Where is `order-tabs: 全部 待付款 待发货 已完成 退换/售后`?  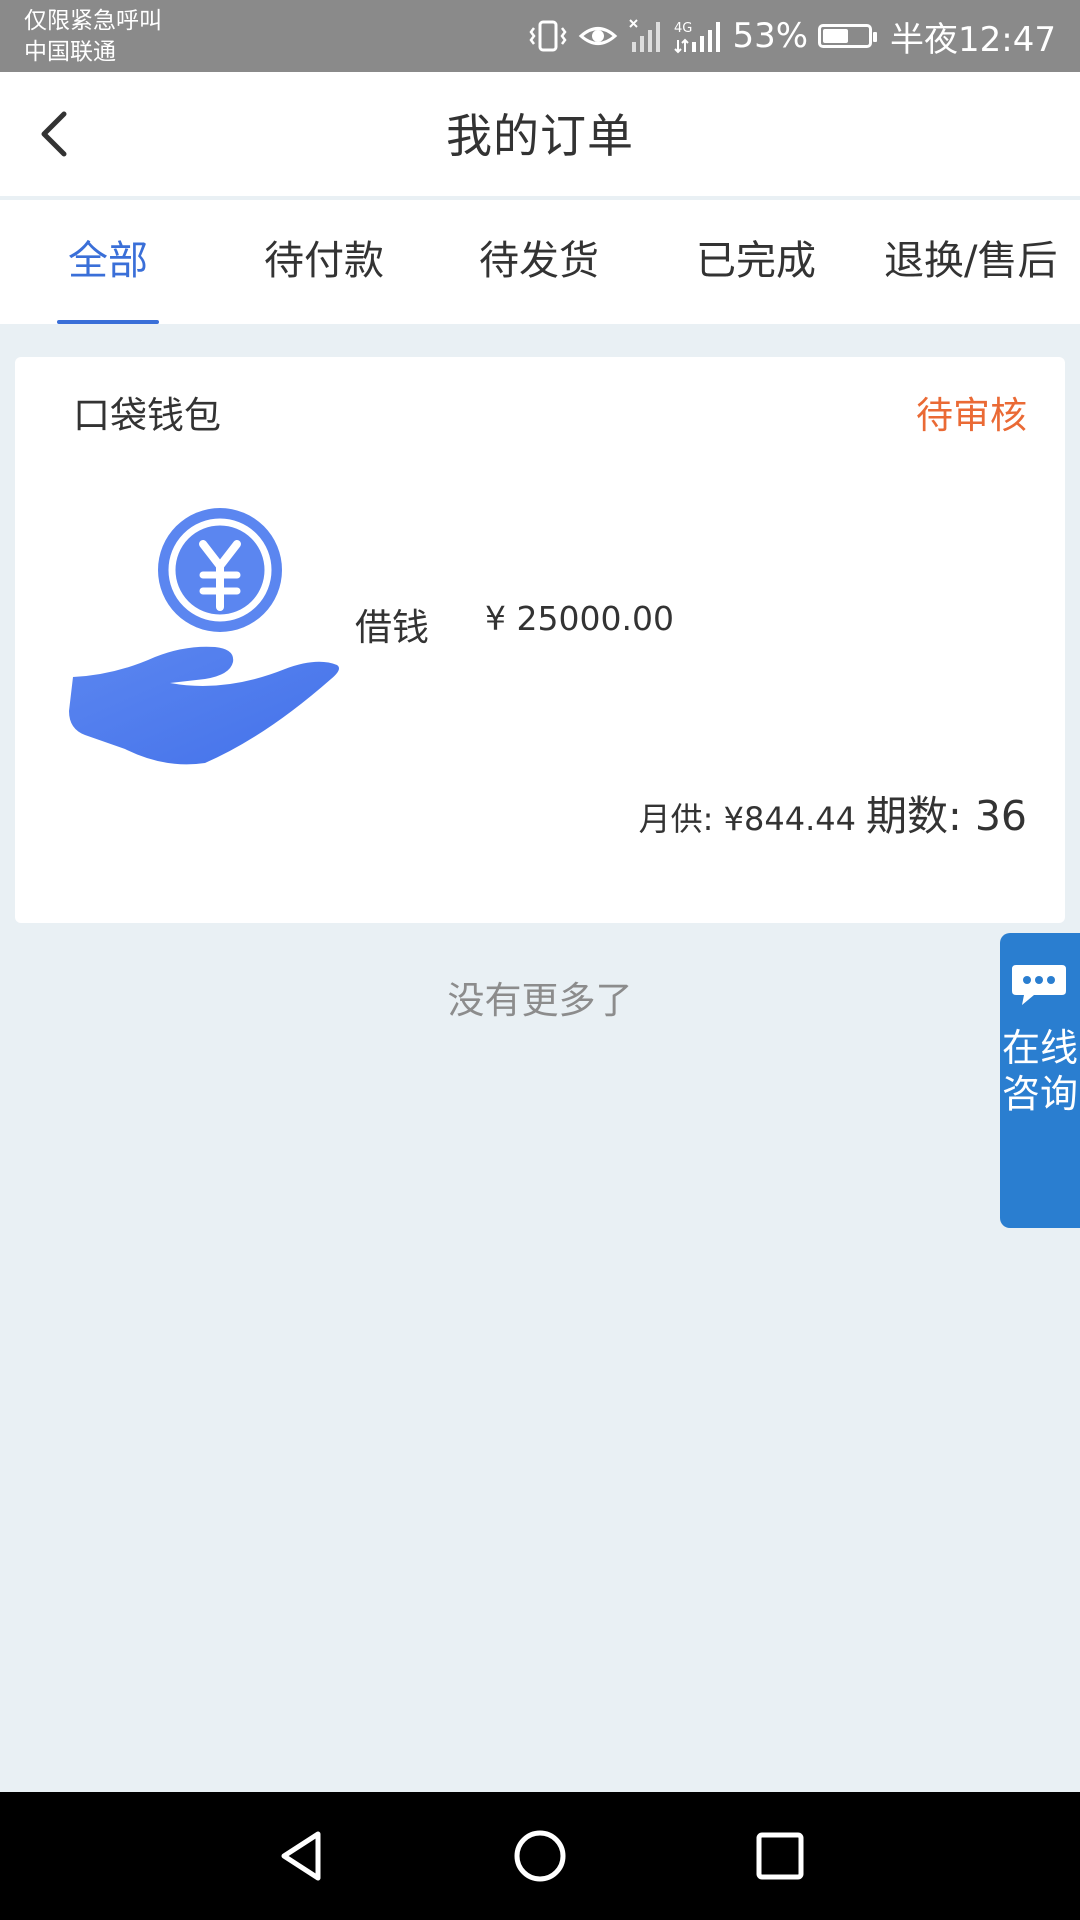
order-tabs: 全部 待付款 待发货 已完成 退换/售后 is located at coordinates (540, 262).